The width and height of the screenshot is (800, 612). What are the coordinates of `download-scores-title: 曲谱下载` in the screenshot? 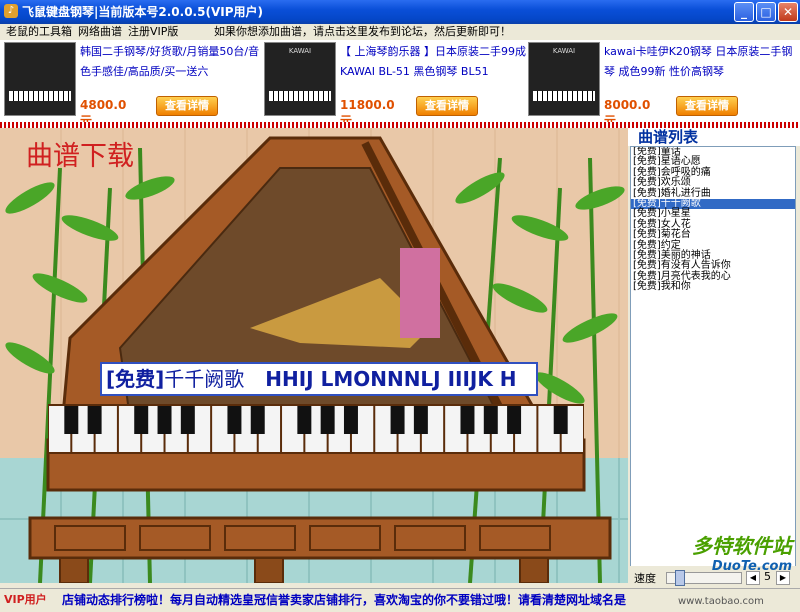 It's located at (80, 153).